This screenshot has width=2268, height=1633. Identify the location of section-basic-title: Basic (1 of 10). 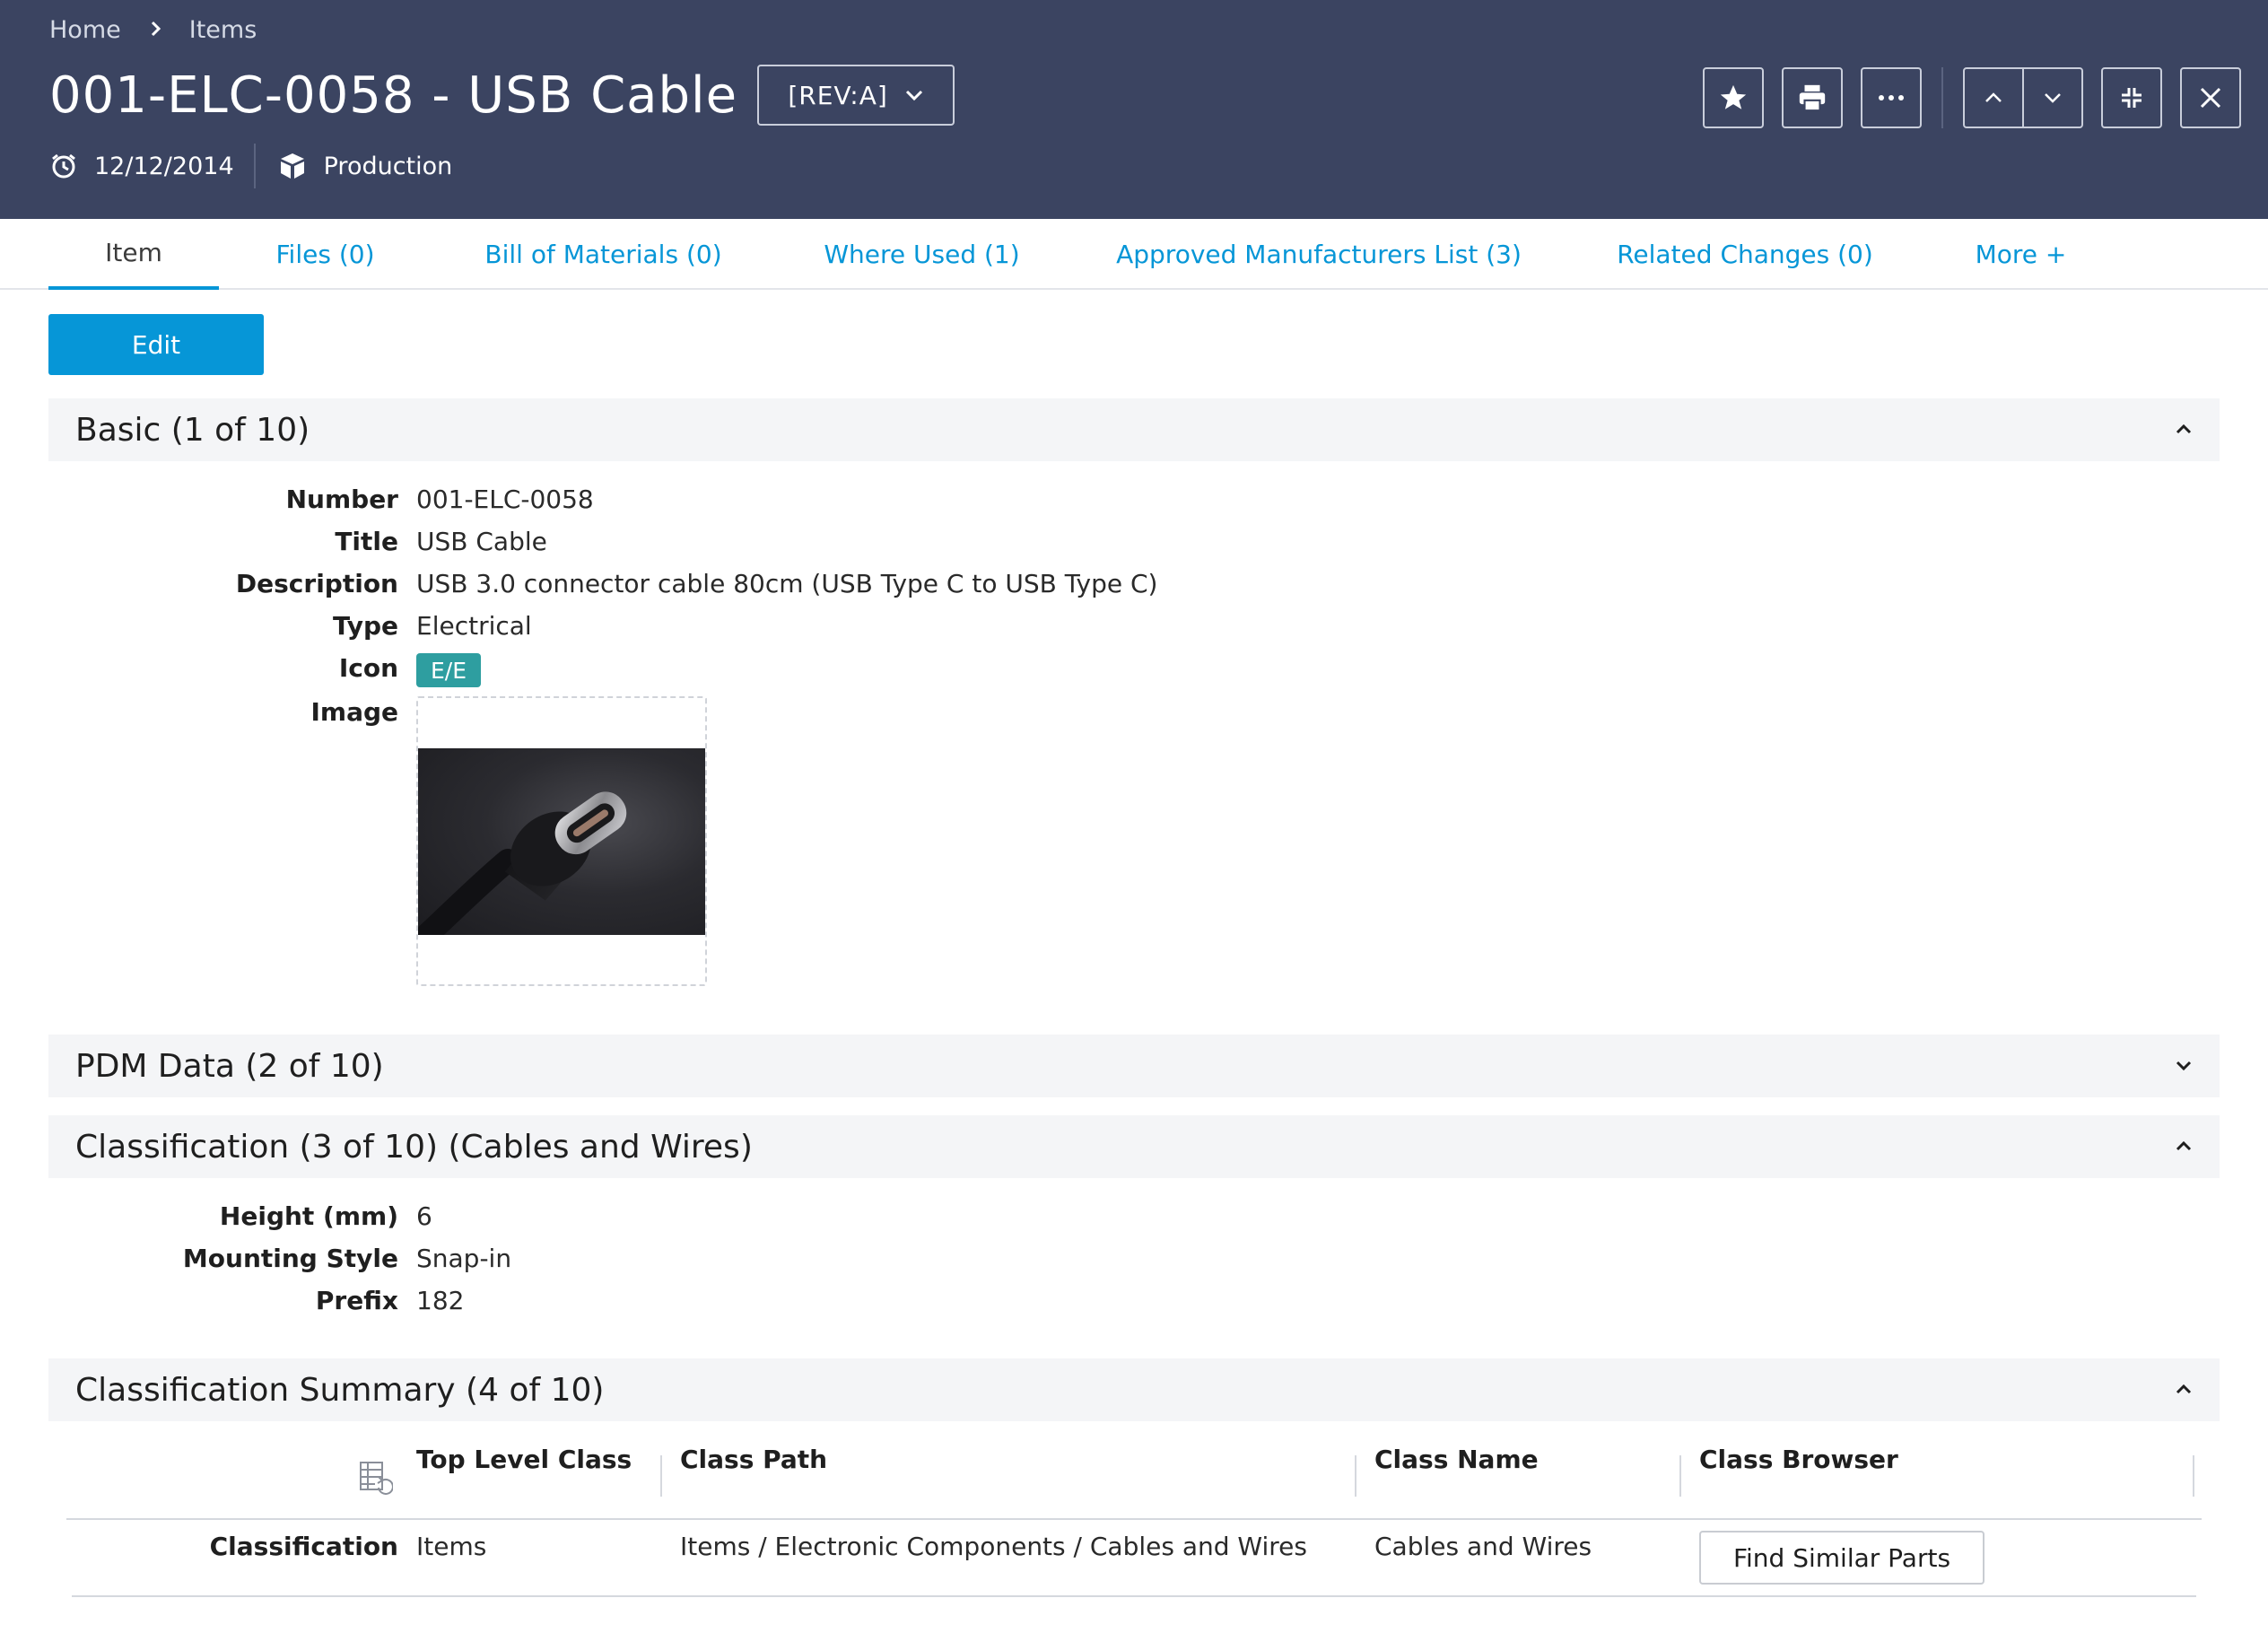
(192, 430).